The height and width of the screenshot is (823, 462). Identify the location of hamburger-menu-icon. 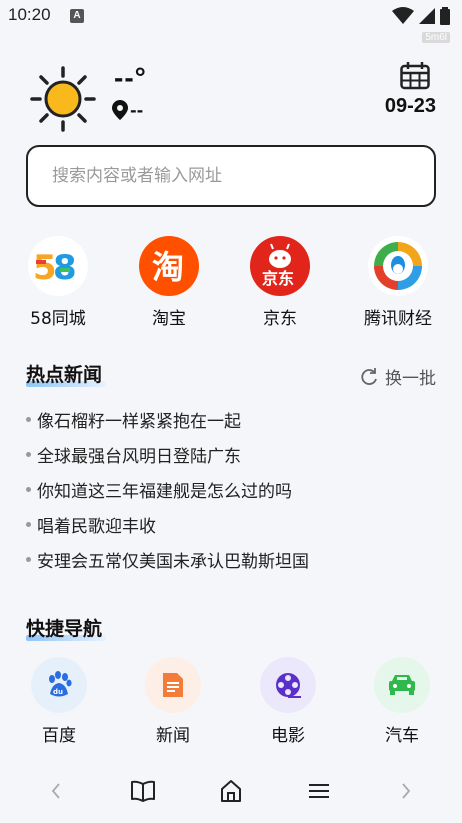
(319, 791).